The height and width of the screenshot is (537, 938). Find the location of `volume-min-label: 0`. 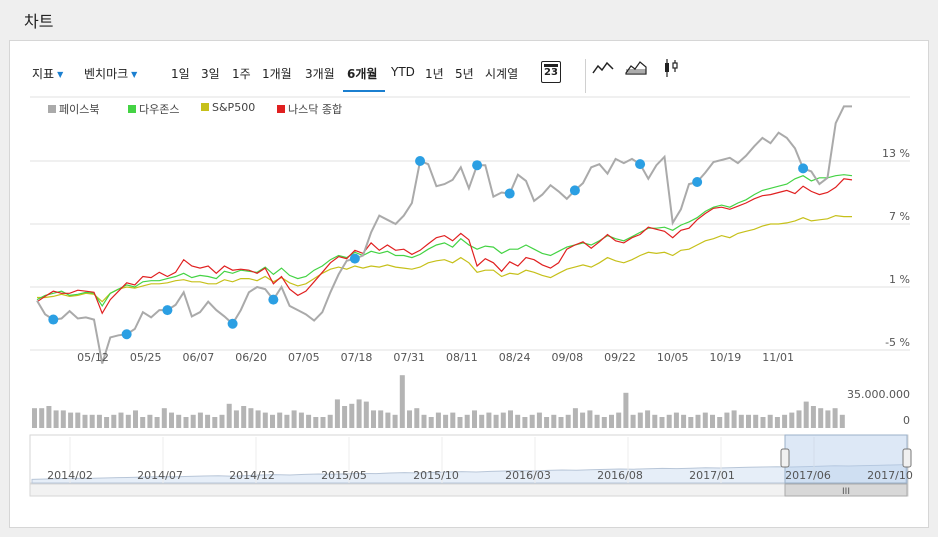

volume-min-label: 0 is located at coordinates (906, 420).